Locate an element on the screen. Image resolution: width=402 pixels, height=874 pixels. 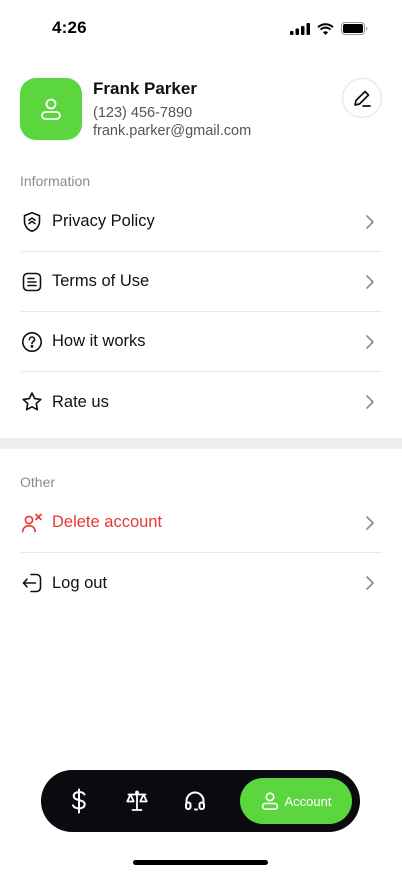
tab-account: Account is located at coordinates (296, 801).